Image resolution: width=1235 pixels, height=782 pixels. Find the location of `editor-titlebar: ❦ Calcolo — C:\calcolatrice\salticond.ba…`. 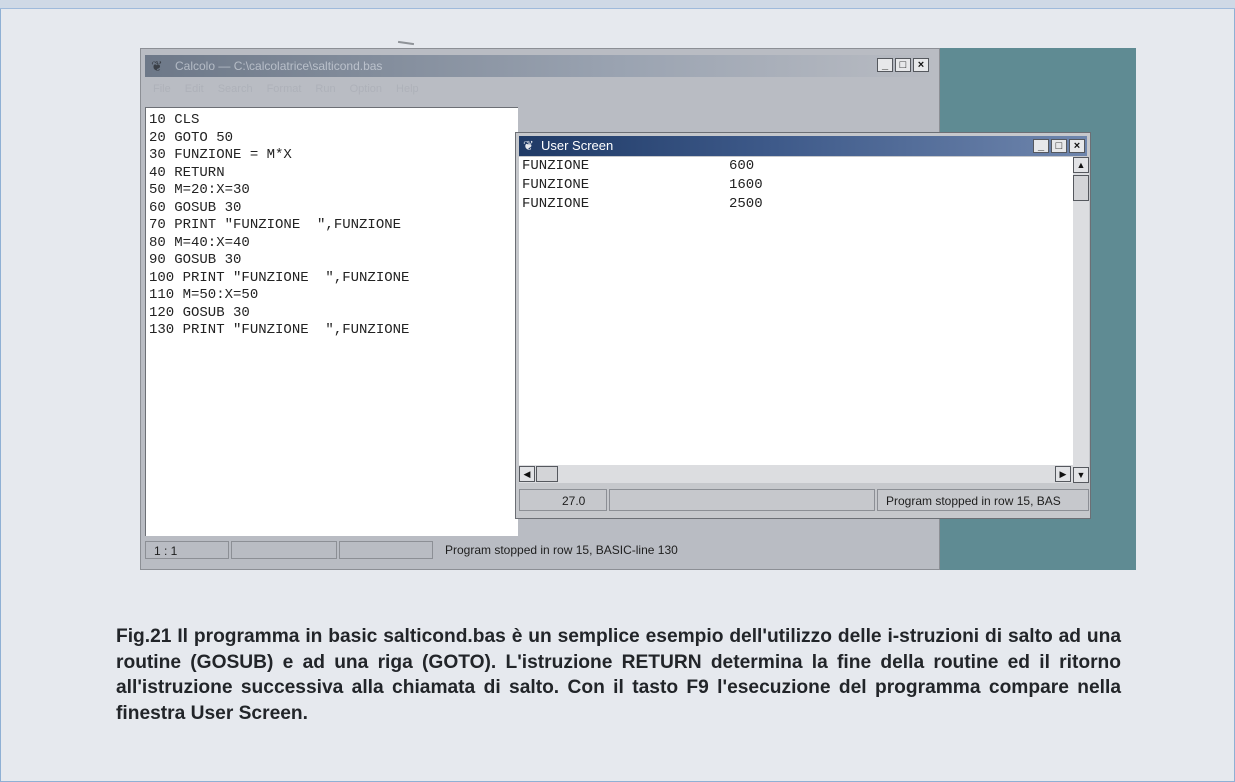

editor-titlebar: ❦ Calcolo — C:\calcolatrice\salticond.ba… is located at coordinates (540, 66).